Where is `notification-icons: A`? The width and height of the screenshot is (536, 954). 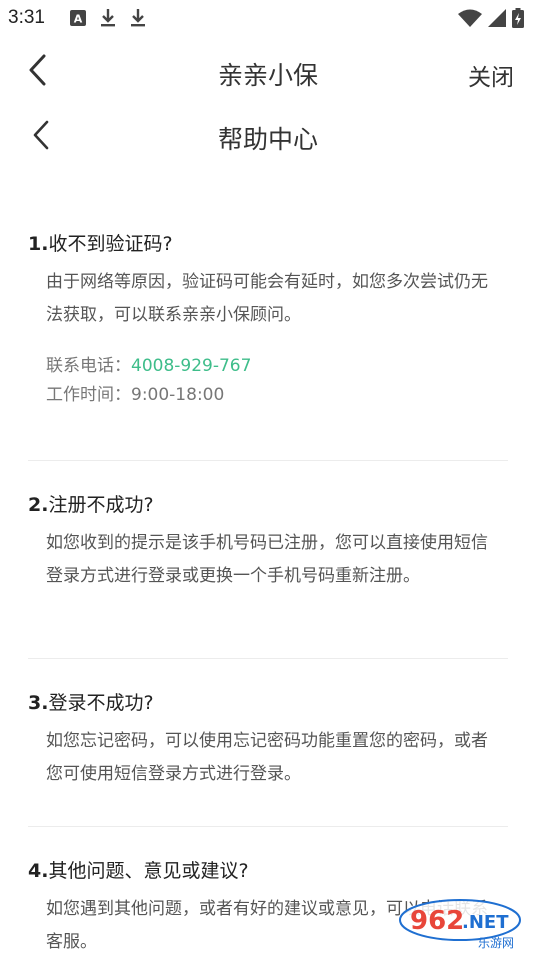
notification-icons: A is located at coordinates (108, 18).